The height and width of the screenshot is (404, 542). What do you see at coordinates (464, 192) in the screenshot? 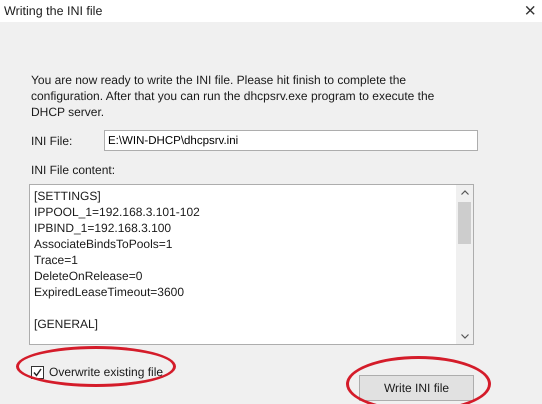
I see `scroll-up-icon` at bounding box center [464, 192].